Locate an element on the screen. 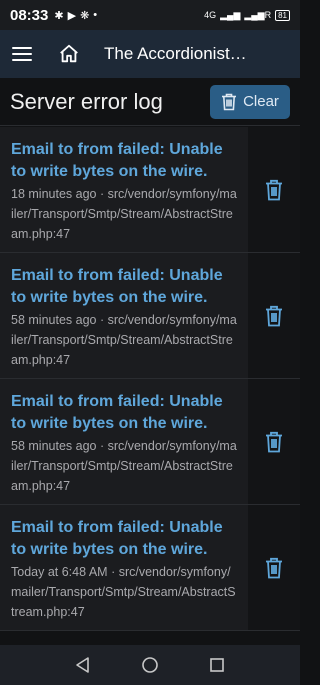 This screenshot has height=685, width=320. clear-label: Clear is located at coordinates (261, 101).